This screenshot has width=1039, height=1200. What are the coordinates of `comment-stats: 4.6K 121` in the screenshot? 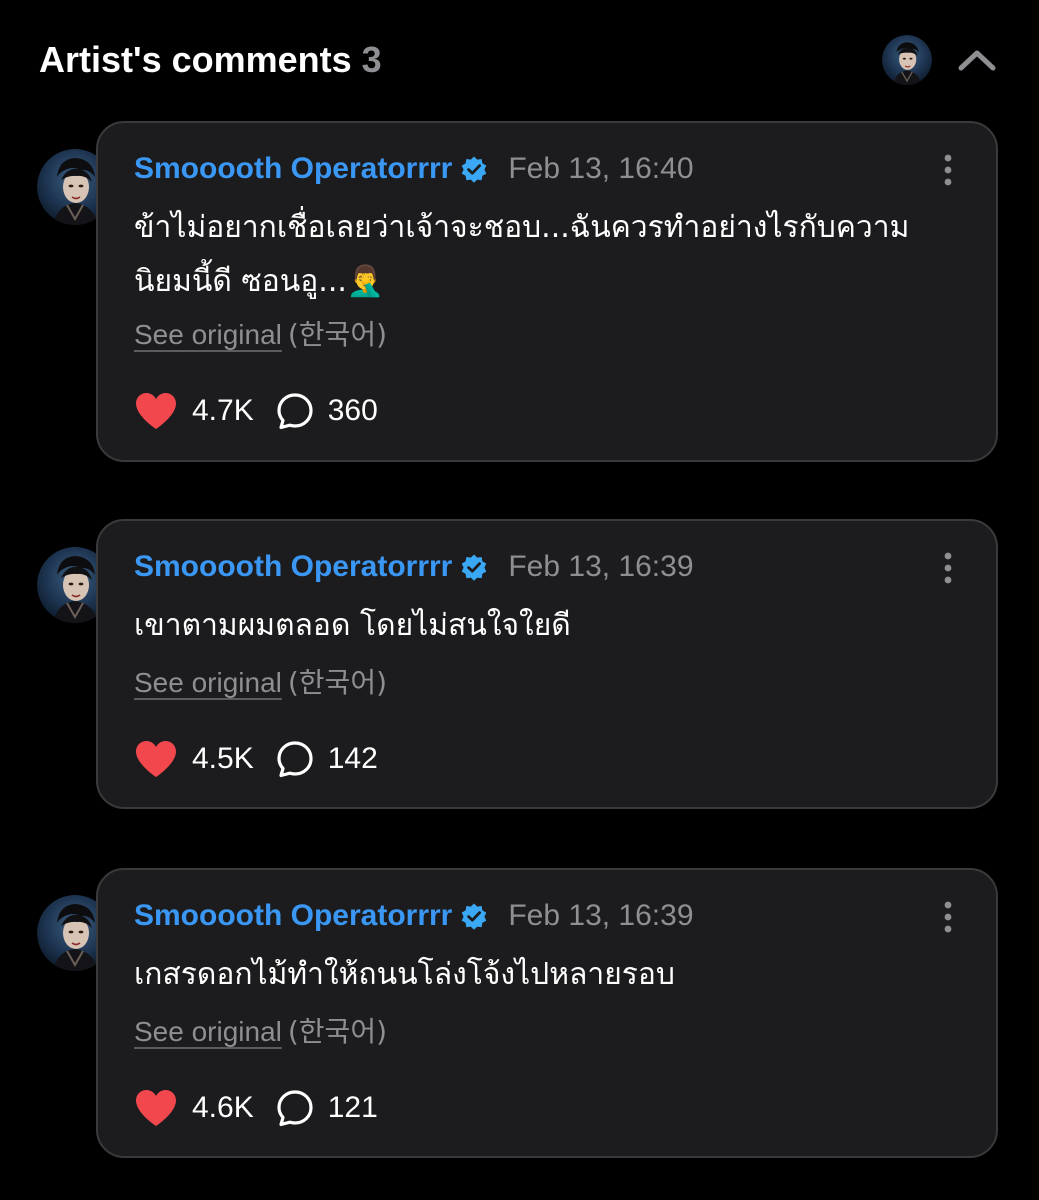 It's located at (256, 1108).